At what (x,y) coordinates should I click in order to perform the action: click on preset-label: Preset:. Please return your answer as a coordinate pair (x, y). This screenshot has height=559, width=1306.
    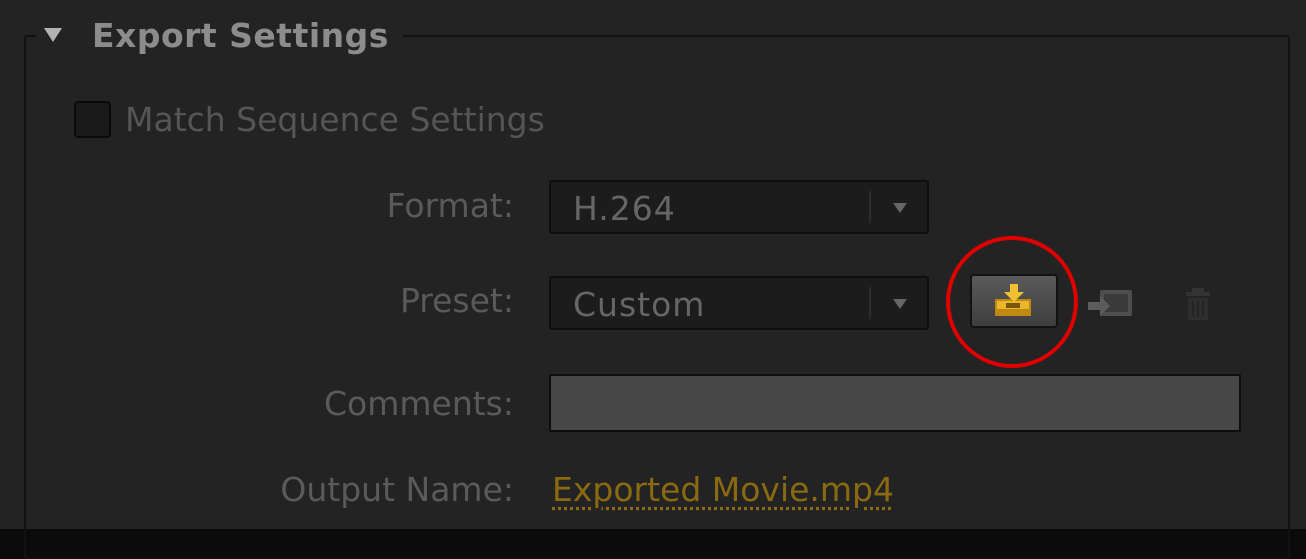
    Looking at the image, I should click on (456, 300).